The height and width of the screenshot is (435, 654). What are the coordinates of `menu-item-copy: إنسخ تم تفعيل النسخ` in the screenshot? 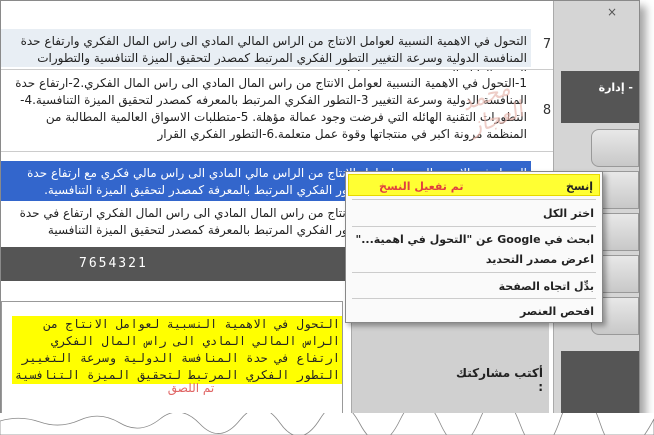 It's located at (474, 185).